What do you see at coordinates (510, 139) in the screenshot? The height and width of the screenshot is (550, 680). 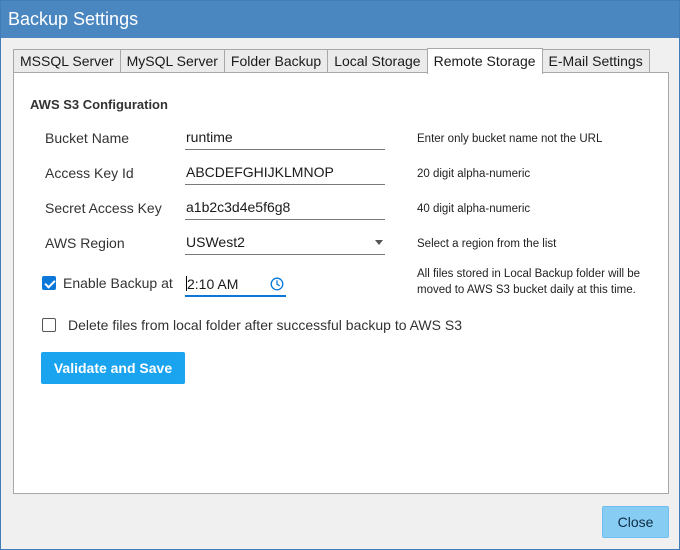 I see `bucket-name-hint: Enter only bucket name not the URL` at bounding box center [510, 139].